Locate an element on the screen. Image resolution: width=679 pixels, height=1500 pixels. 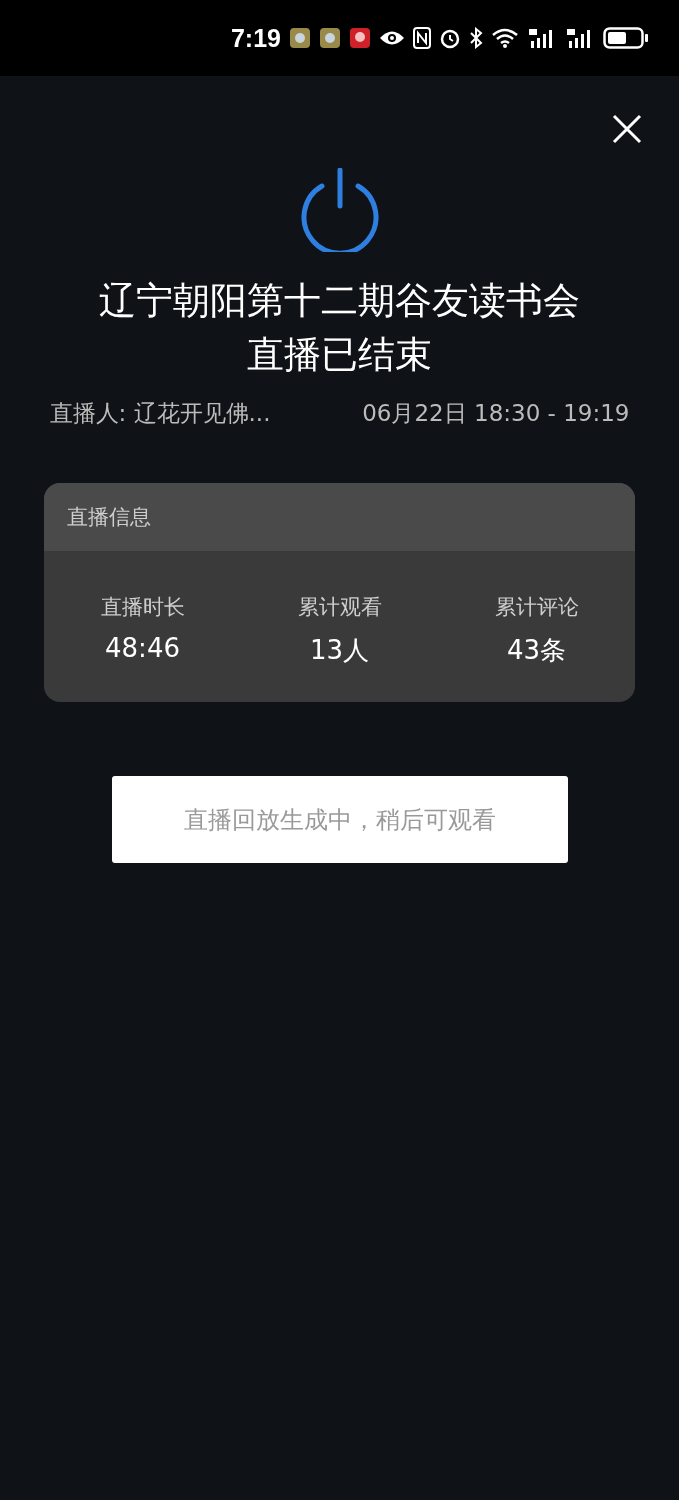
replay-button: 直播回放生成中，稍后可观看 is located at coordinates (339, 819).